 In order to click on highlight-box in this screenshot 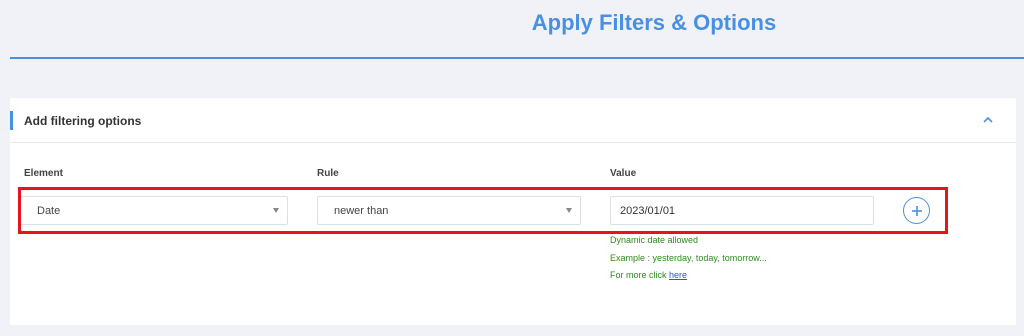, I will do `click(483, 210)`.